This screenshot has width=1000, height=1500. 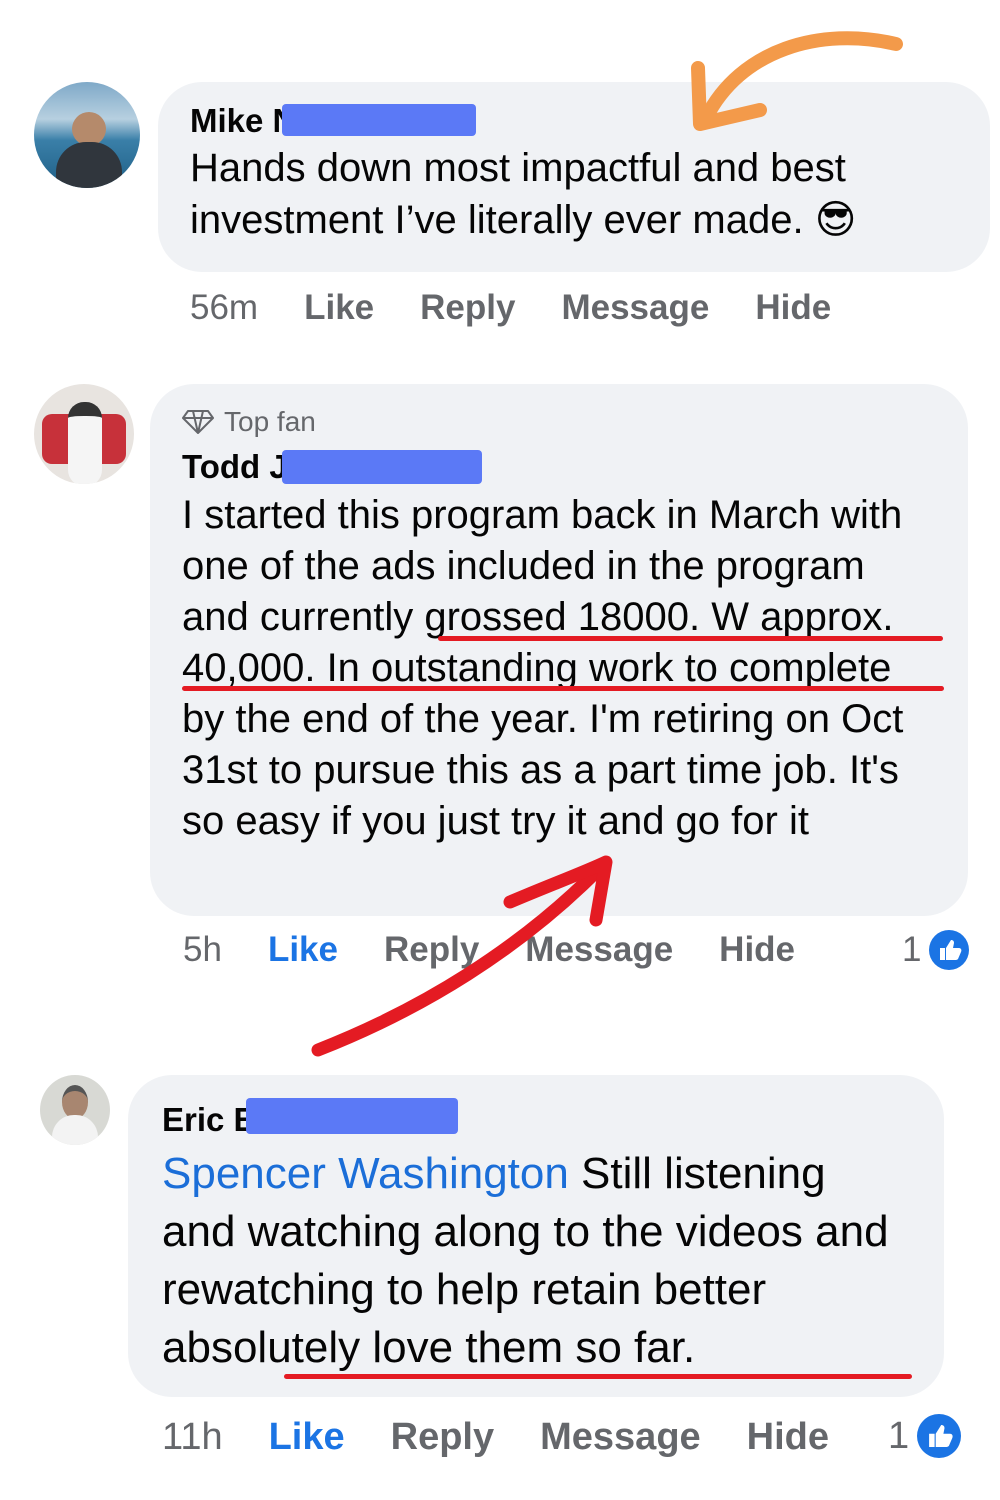 What do you see at coordinates (192, 1437) in the screenshot?
I see `comment-time: 11h` at bounding box center [192, 1437].